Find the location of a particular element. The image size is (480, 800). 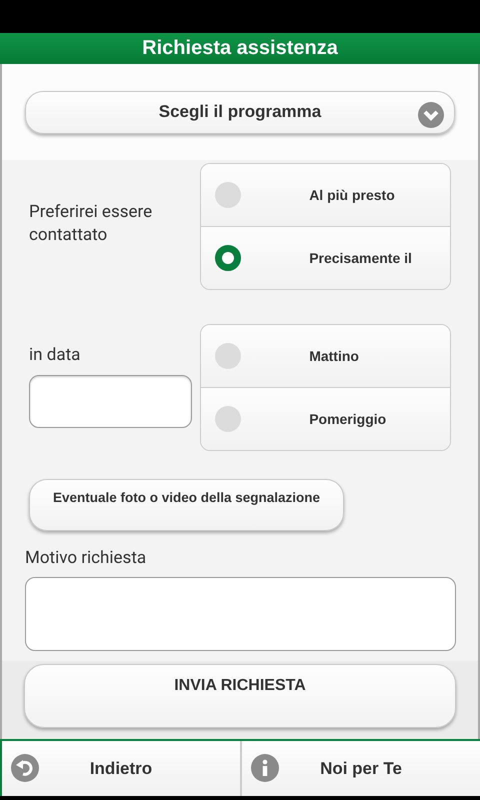

chevron-down-icon is located at coordinates (431, 115).